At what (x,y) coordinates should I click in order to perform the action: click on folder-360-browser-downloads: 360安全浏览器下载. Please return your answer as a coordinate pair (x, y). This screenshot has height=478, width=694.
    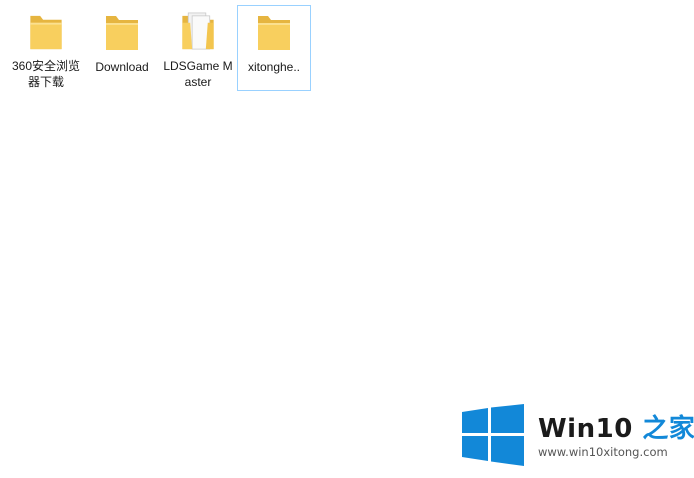
    Looking at the image, I should click on (46, 48).